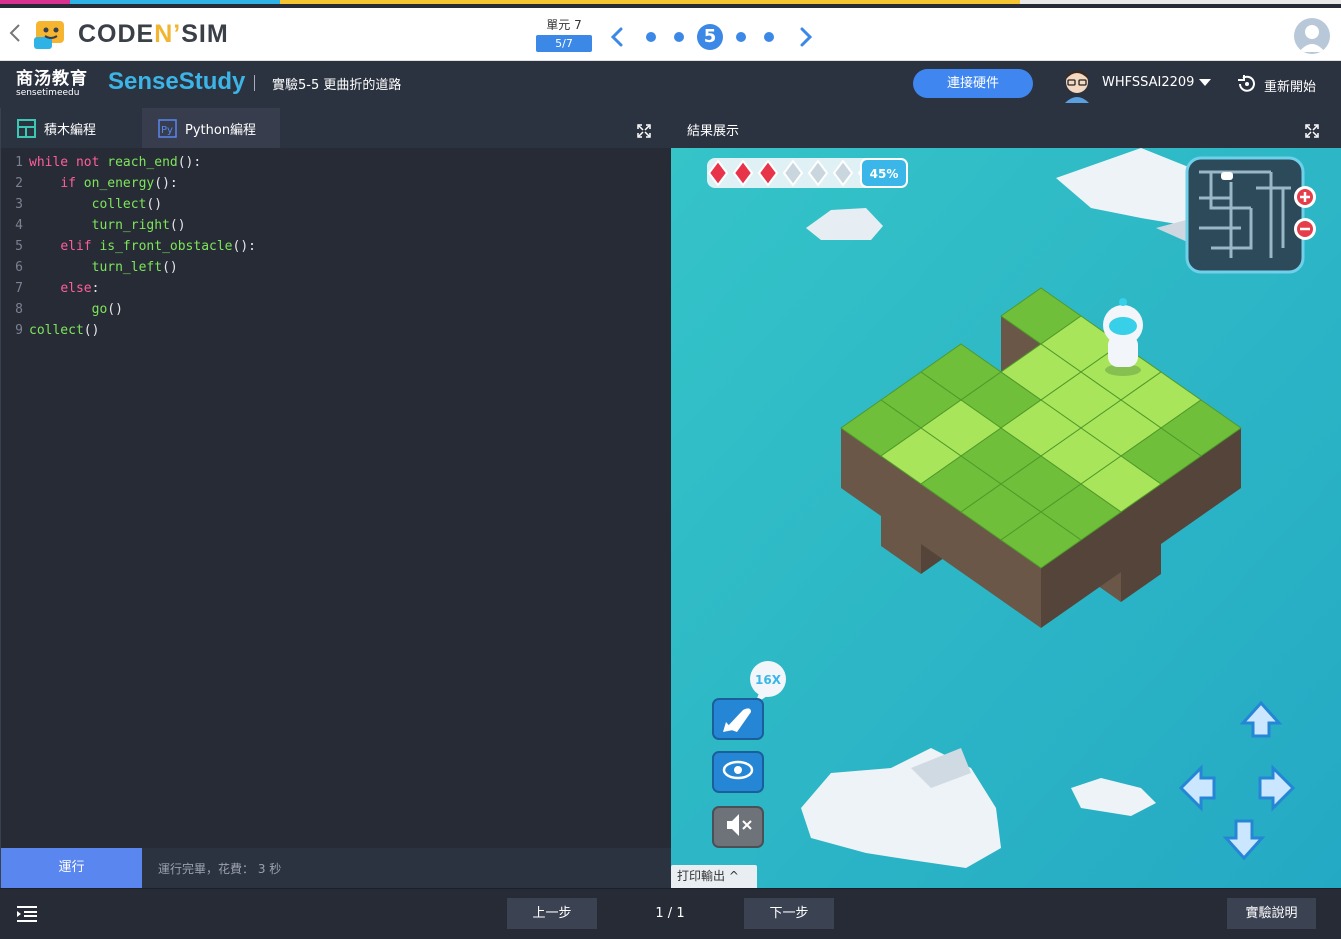 This screenshot has width=1341, height=939. I want to click on chevron-up-icon: ^, so click(733, 876).